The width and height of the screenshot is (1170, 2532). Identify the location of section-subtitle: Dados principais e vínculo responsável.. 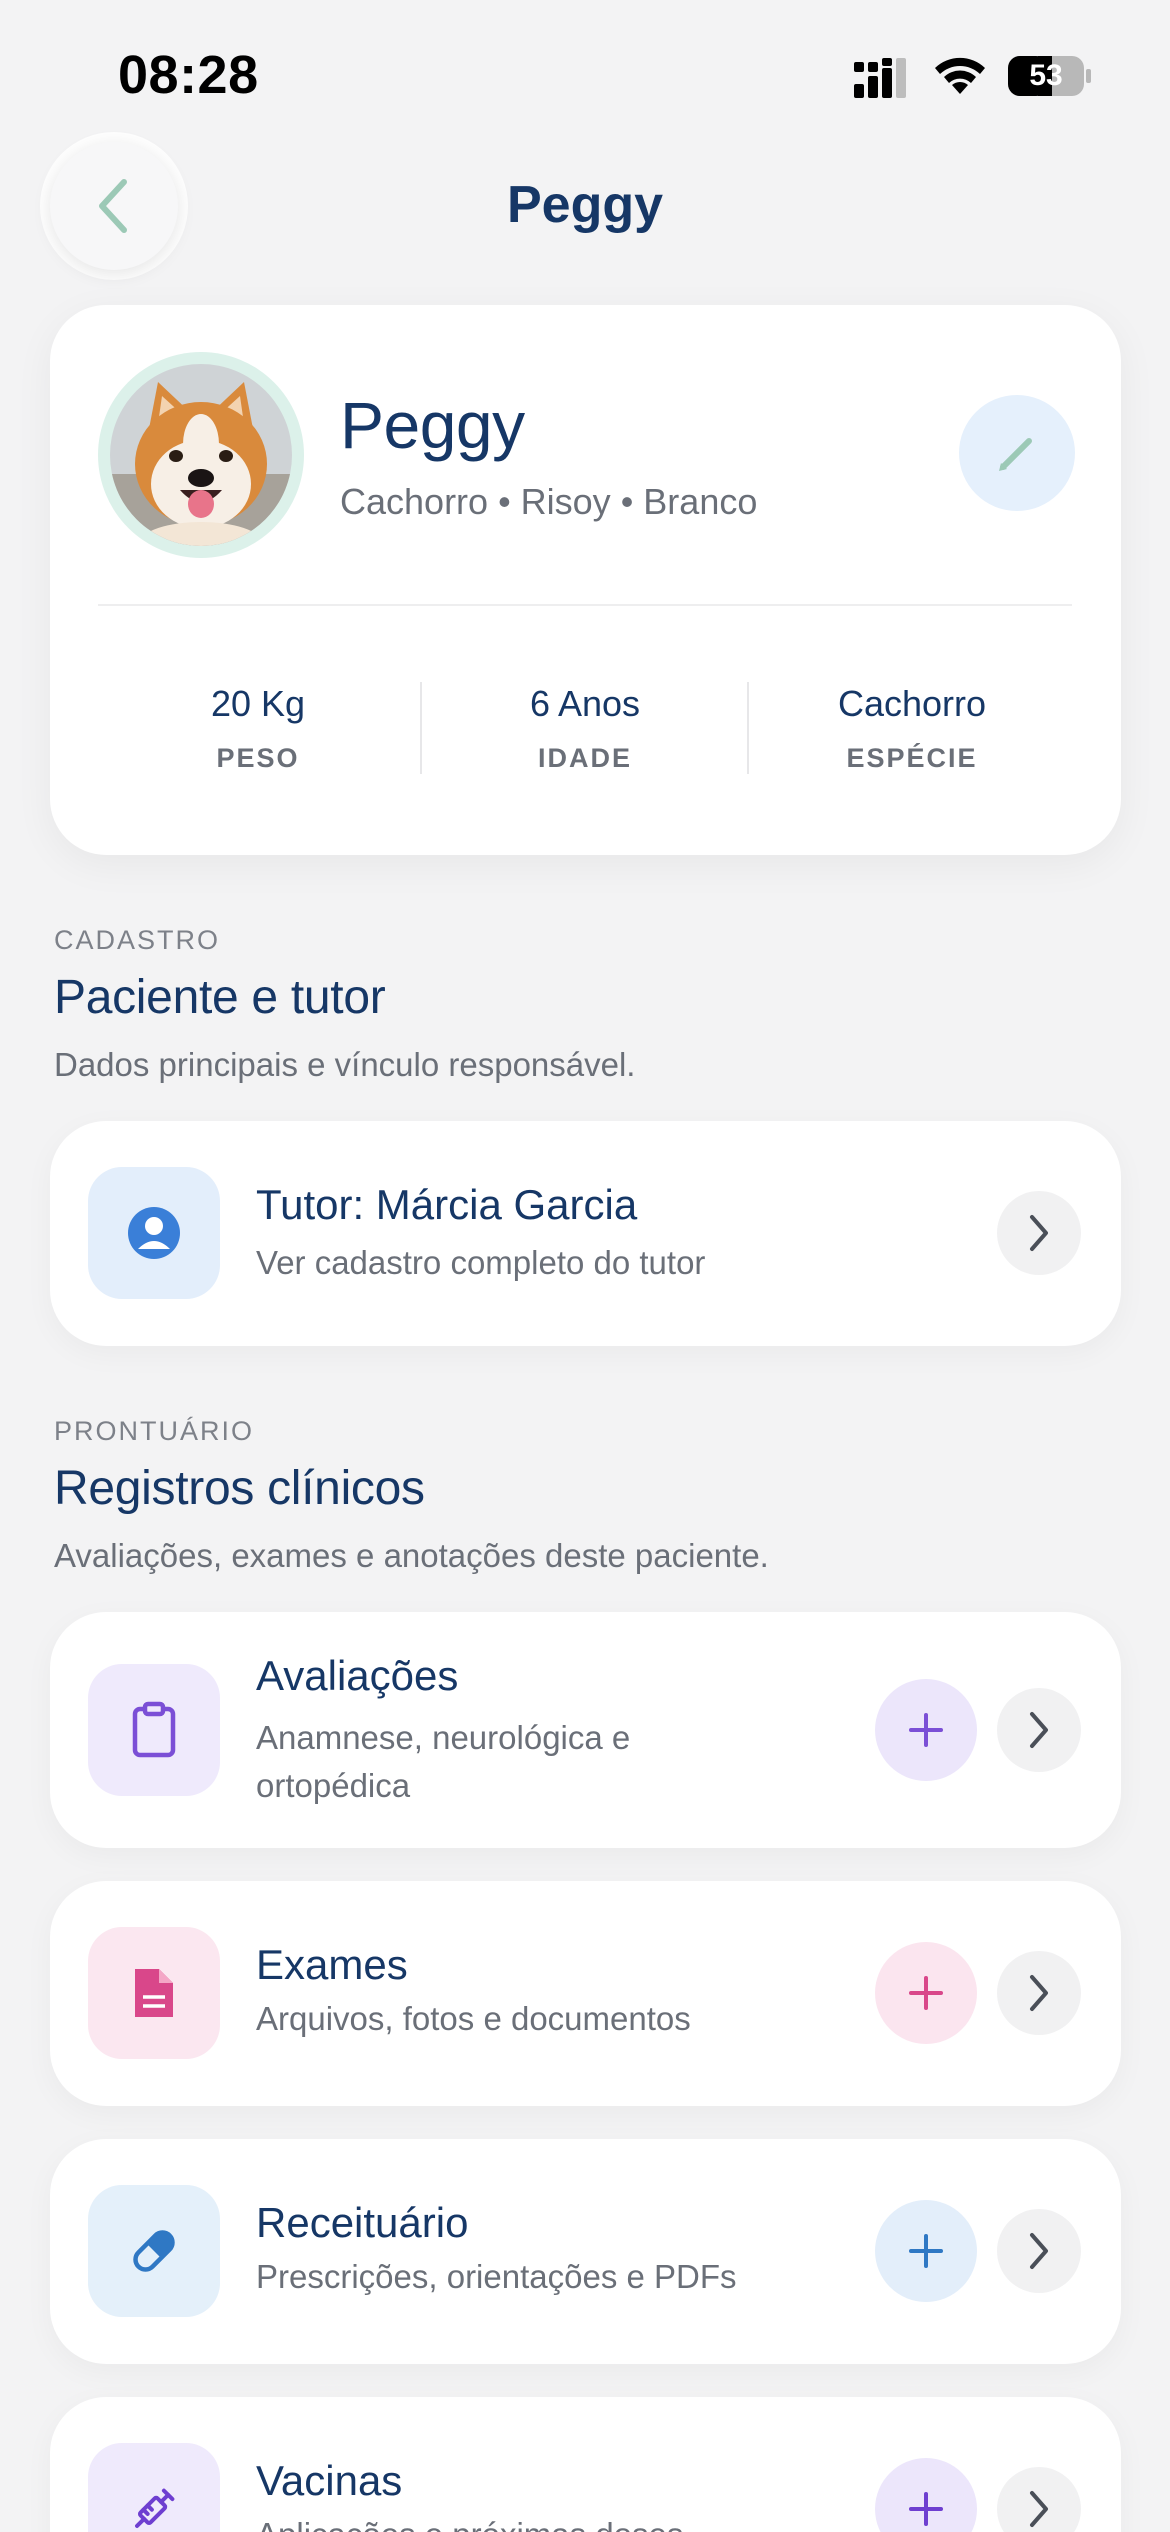
(345, 1064).